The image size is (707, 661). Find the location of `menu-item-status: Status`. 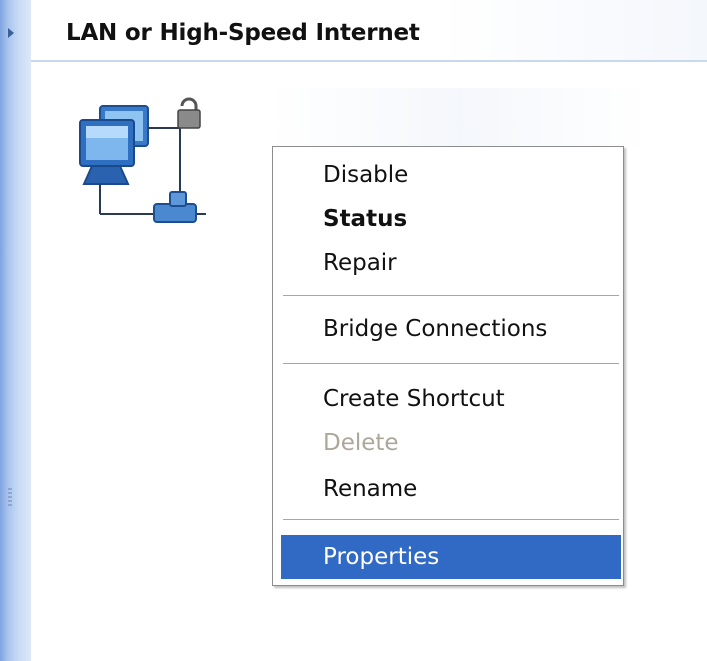

menu-item-status: Status is located at coordinates (451, 219).